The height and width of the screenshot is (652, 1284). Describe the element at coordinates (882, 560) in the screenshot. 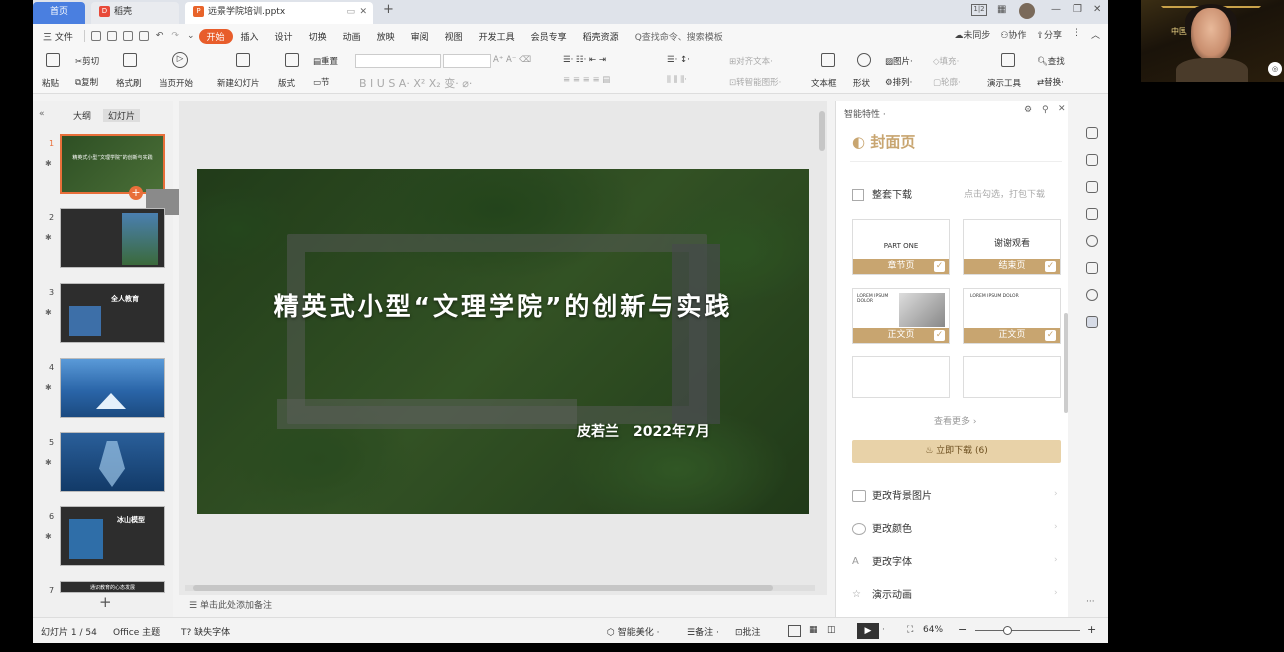

I see `option-change-font: A 更改字体` at that location.